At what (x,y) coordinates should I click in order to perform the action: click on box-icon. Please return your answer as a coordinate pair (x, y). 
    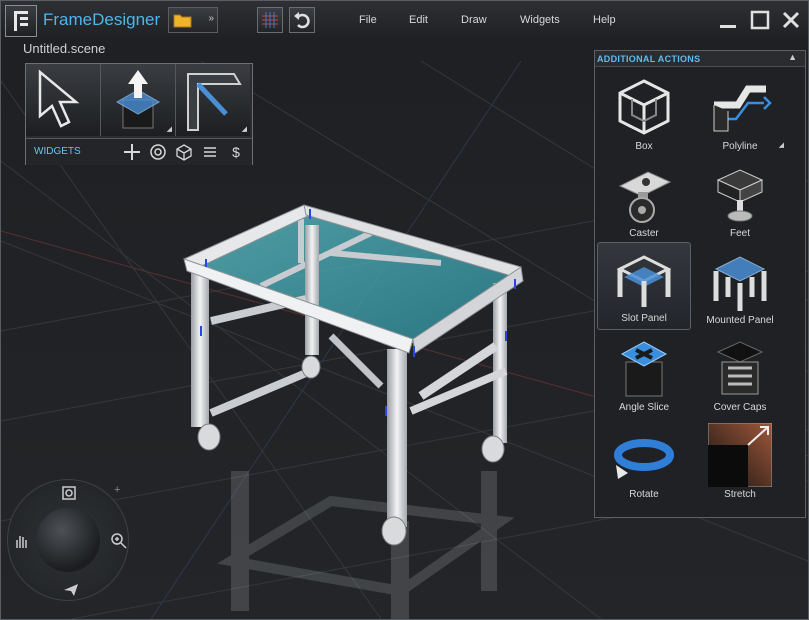
    Looking at the image, I should click on (644, 107).